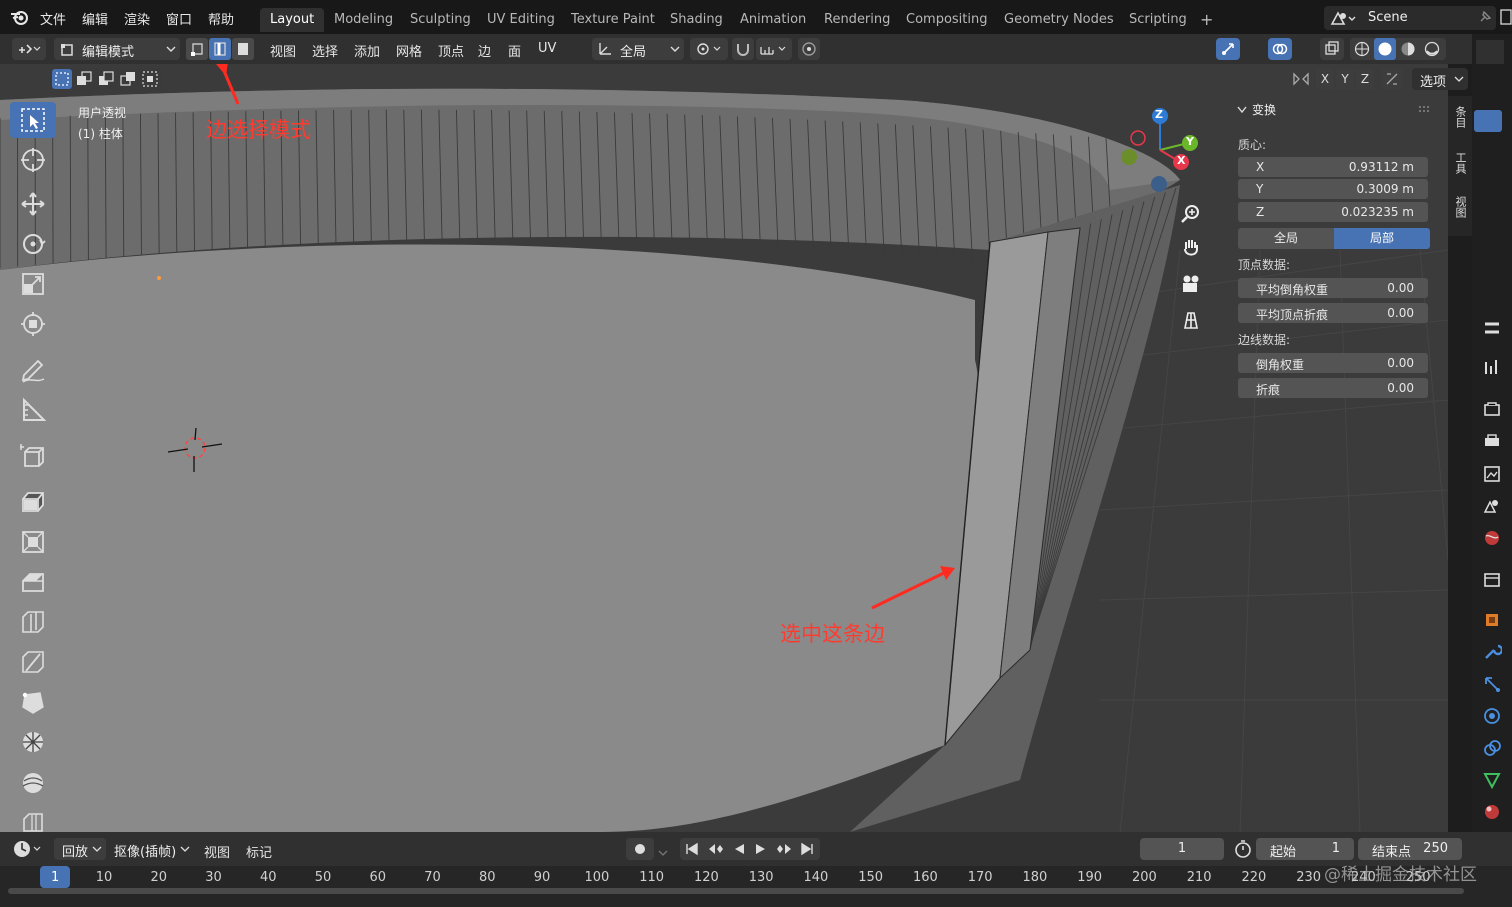  I want to click on tool-properties-icon, so click(1492, 328).